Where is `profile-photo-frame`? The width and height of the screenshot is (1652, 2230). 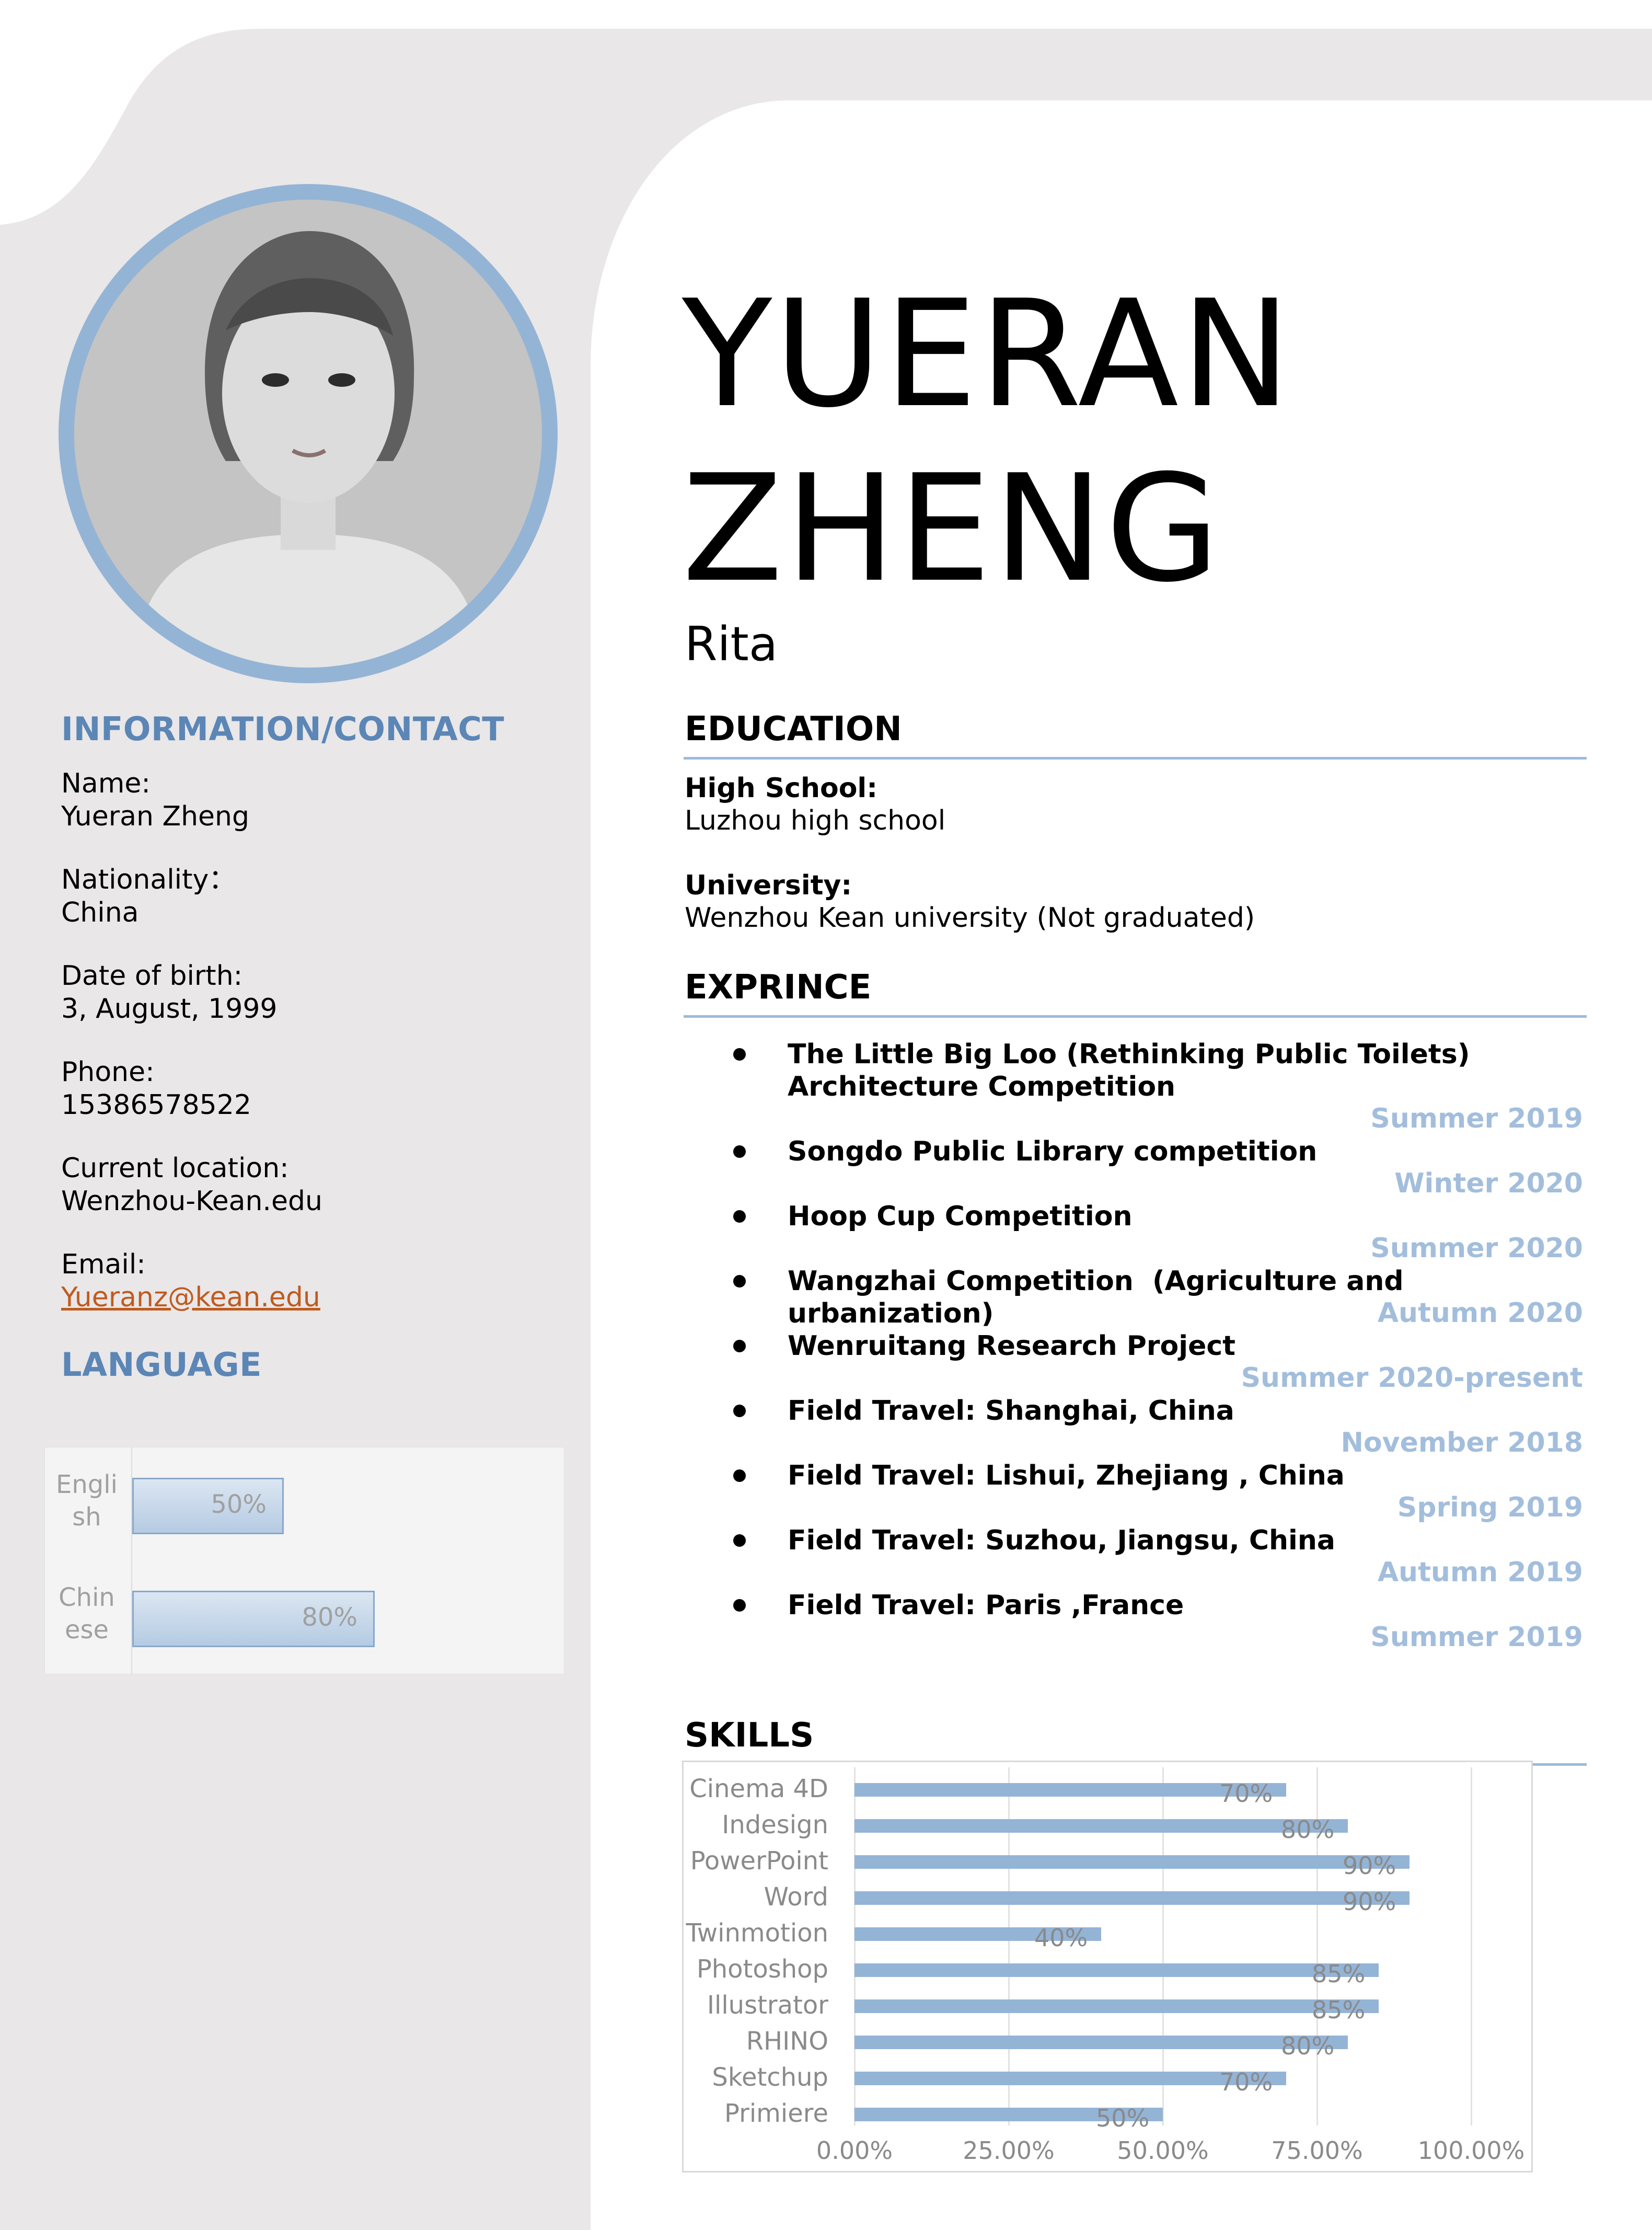 profile-photo-frame is located at coordinates (308, 433).